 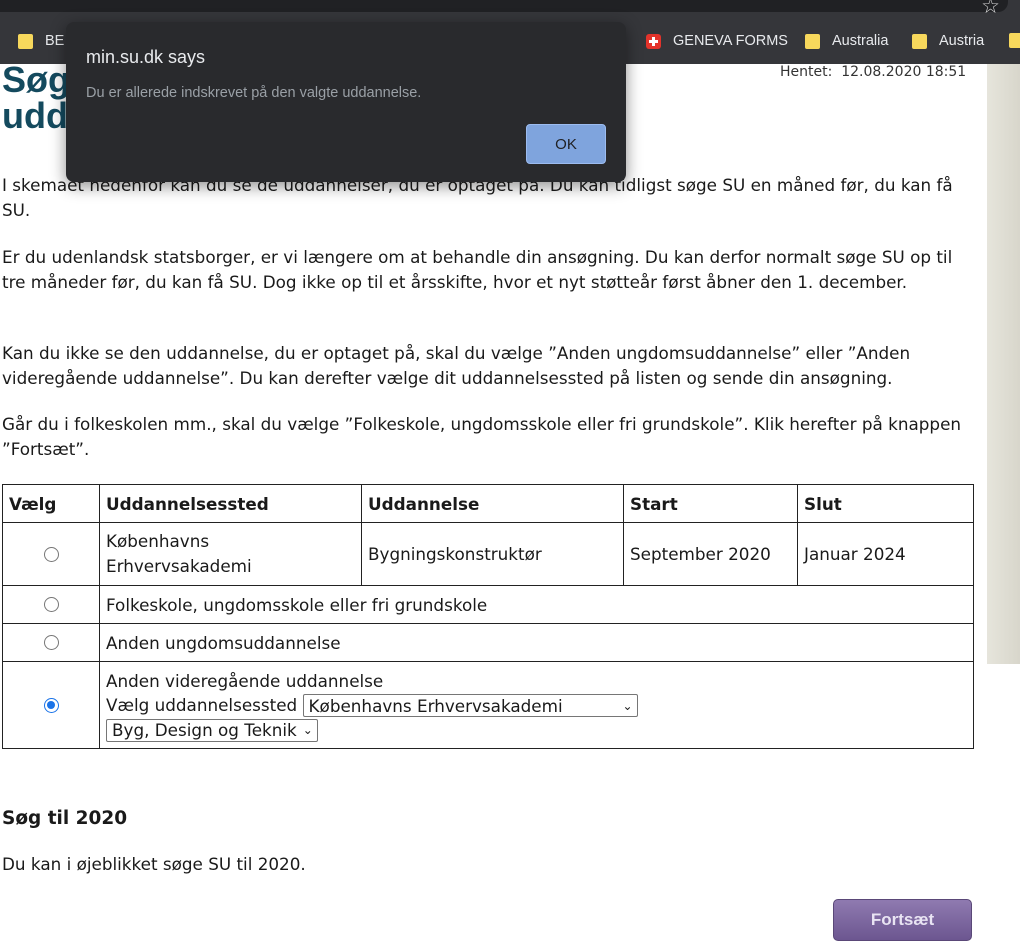 What do you see at coordinates (230, 503) in the screenshot?
I see `header-uddannelsessted: Uddannelsessted` at bounding box center [230, 503].